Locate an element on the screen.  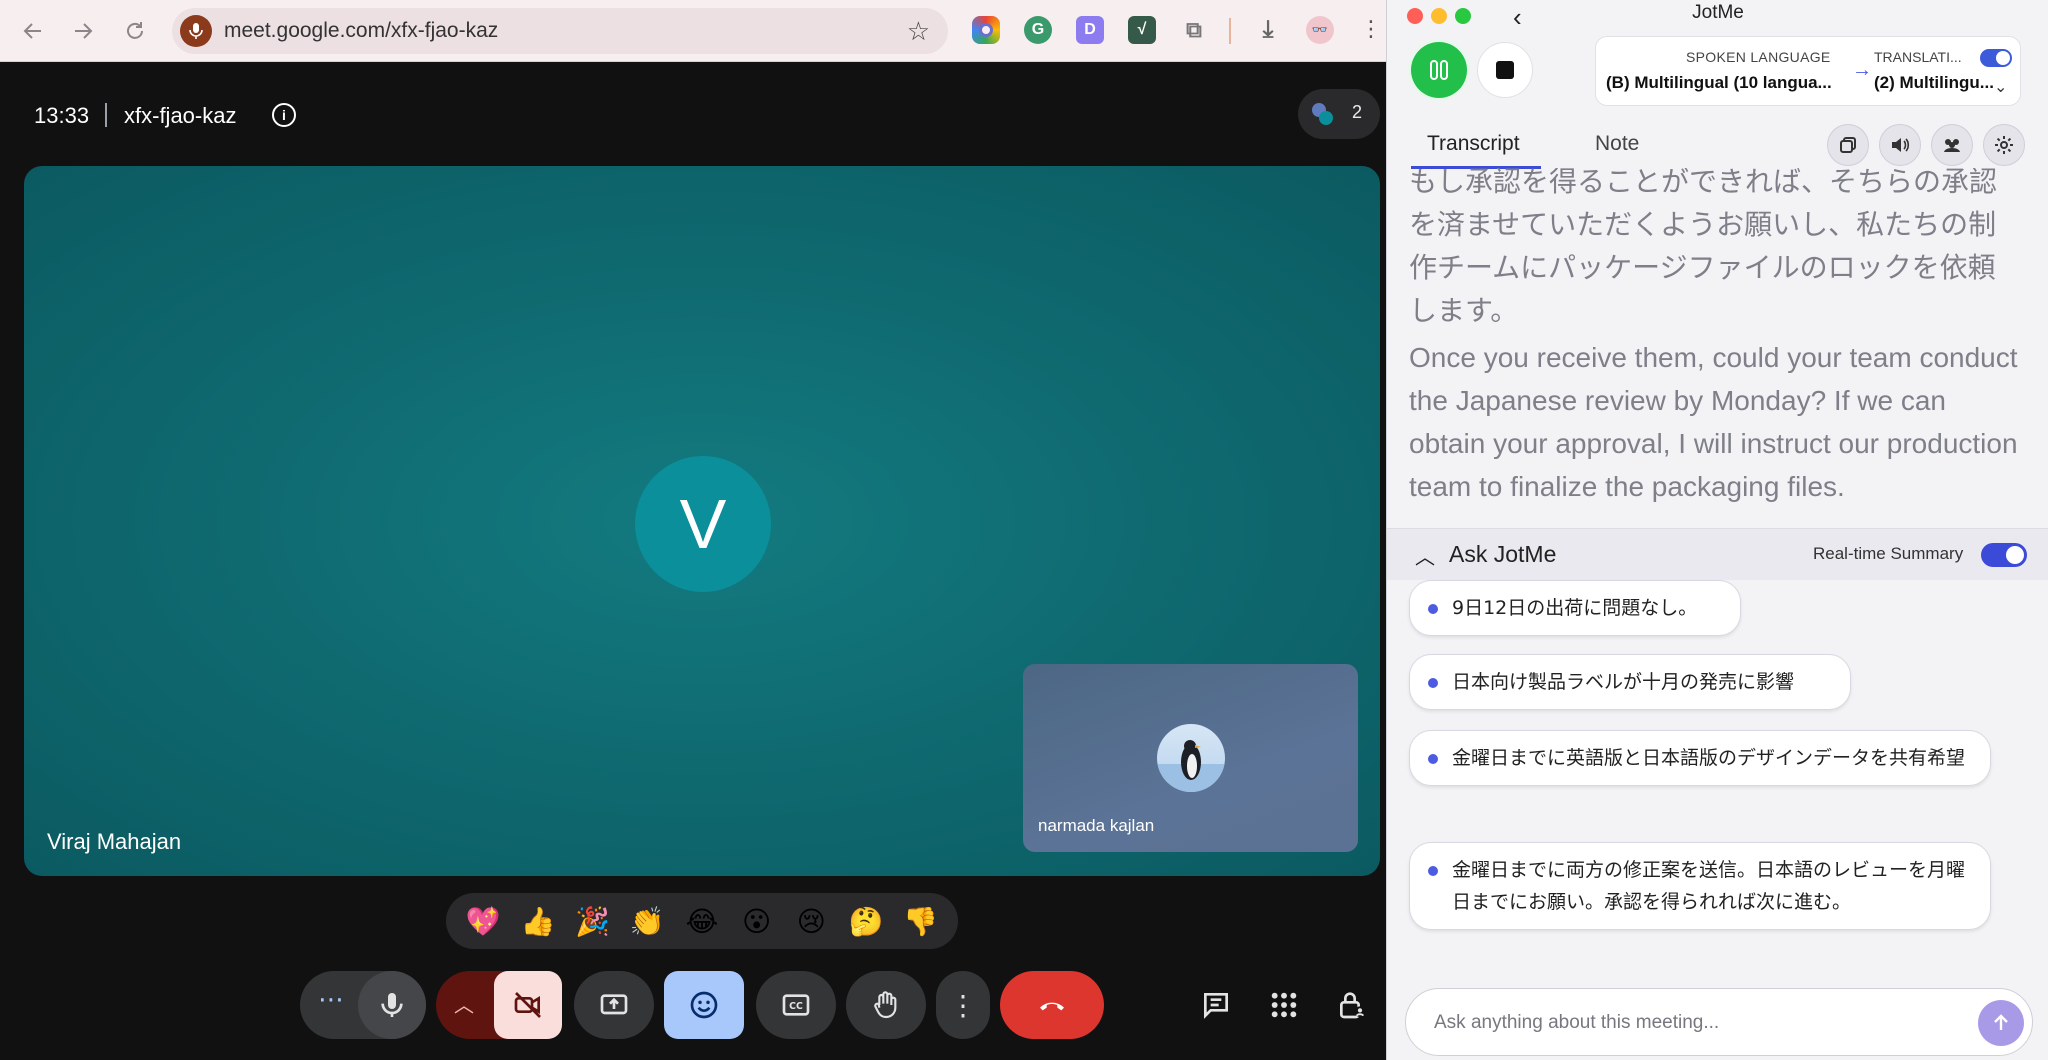
header-divider is located at coordinates (106, 115).